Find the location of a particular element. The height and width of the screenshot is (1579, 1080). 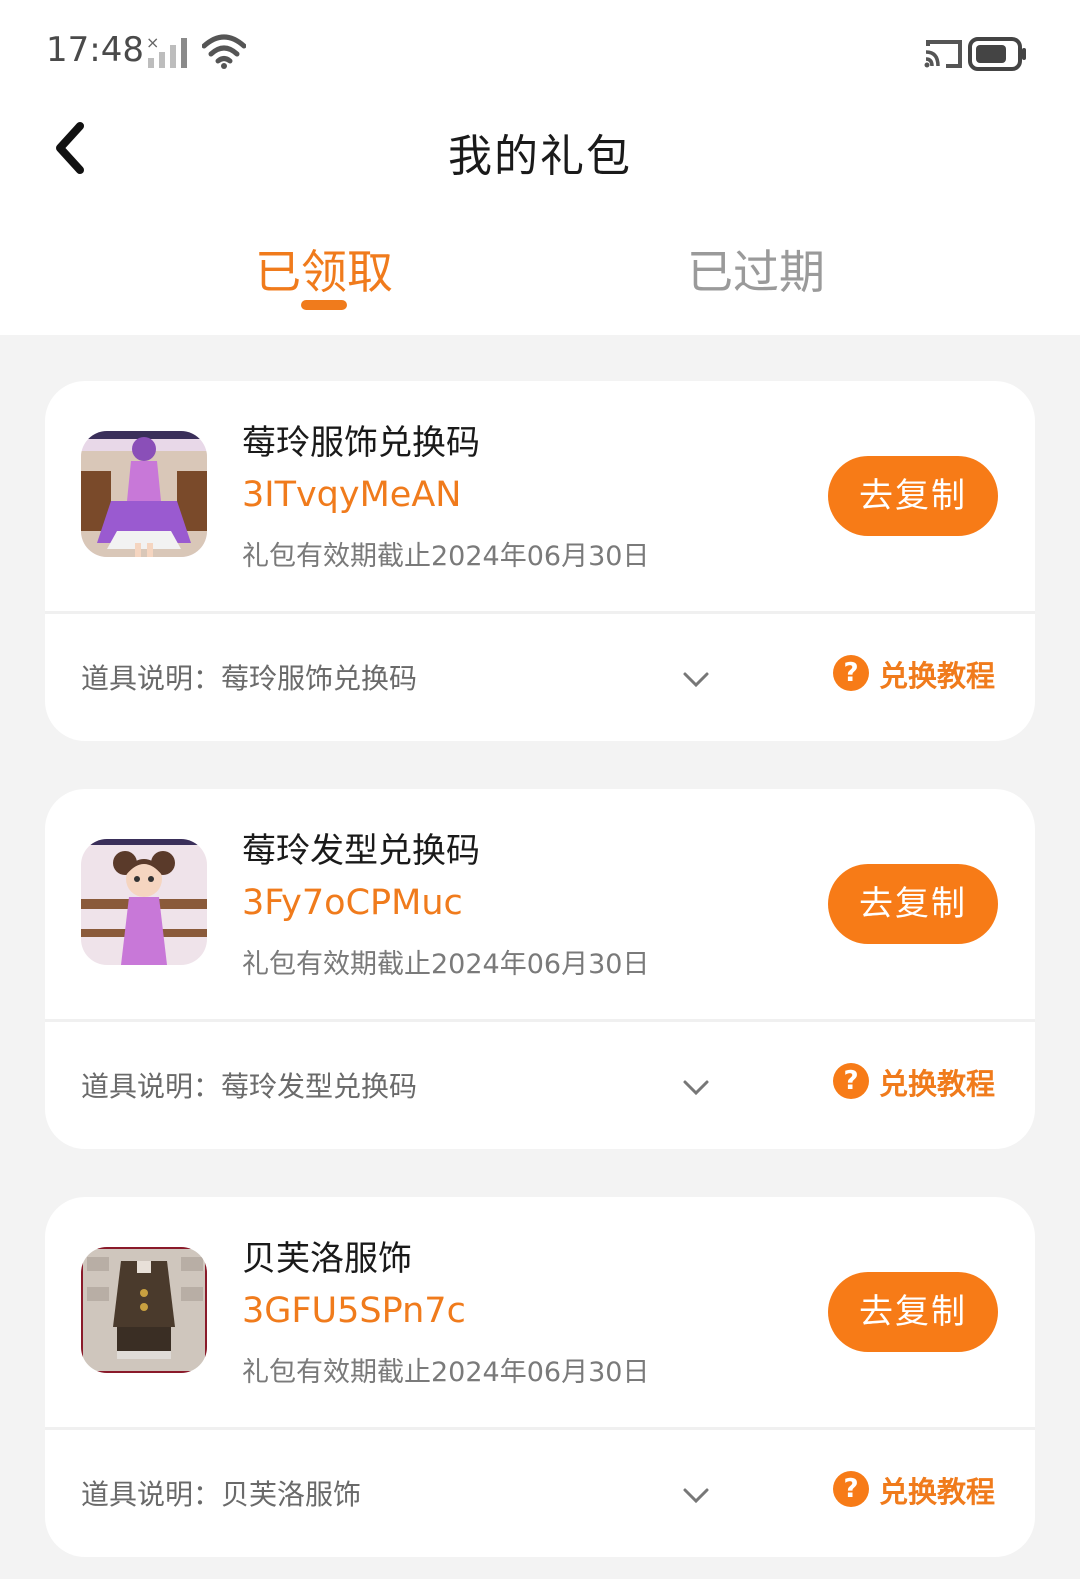

item-description: 道具说明：莓玲服饰兑换码 is located at coordinates (249, 678).